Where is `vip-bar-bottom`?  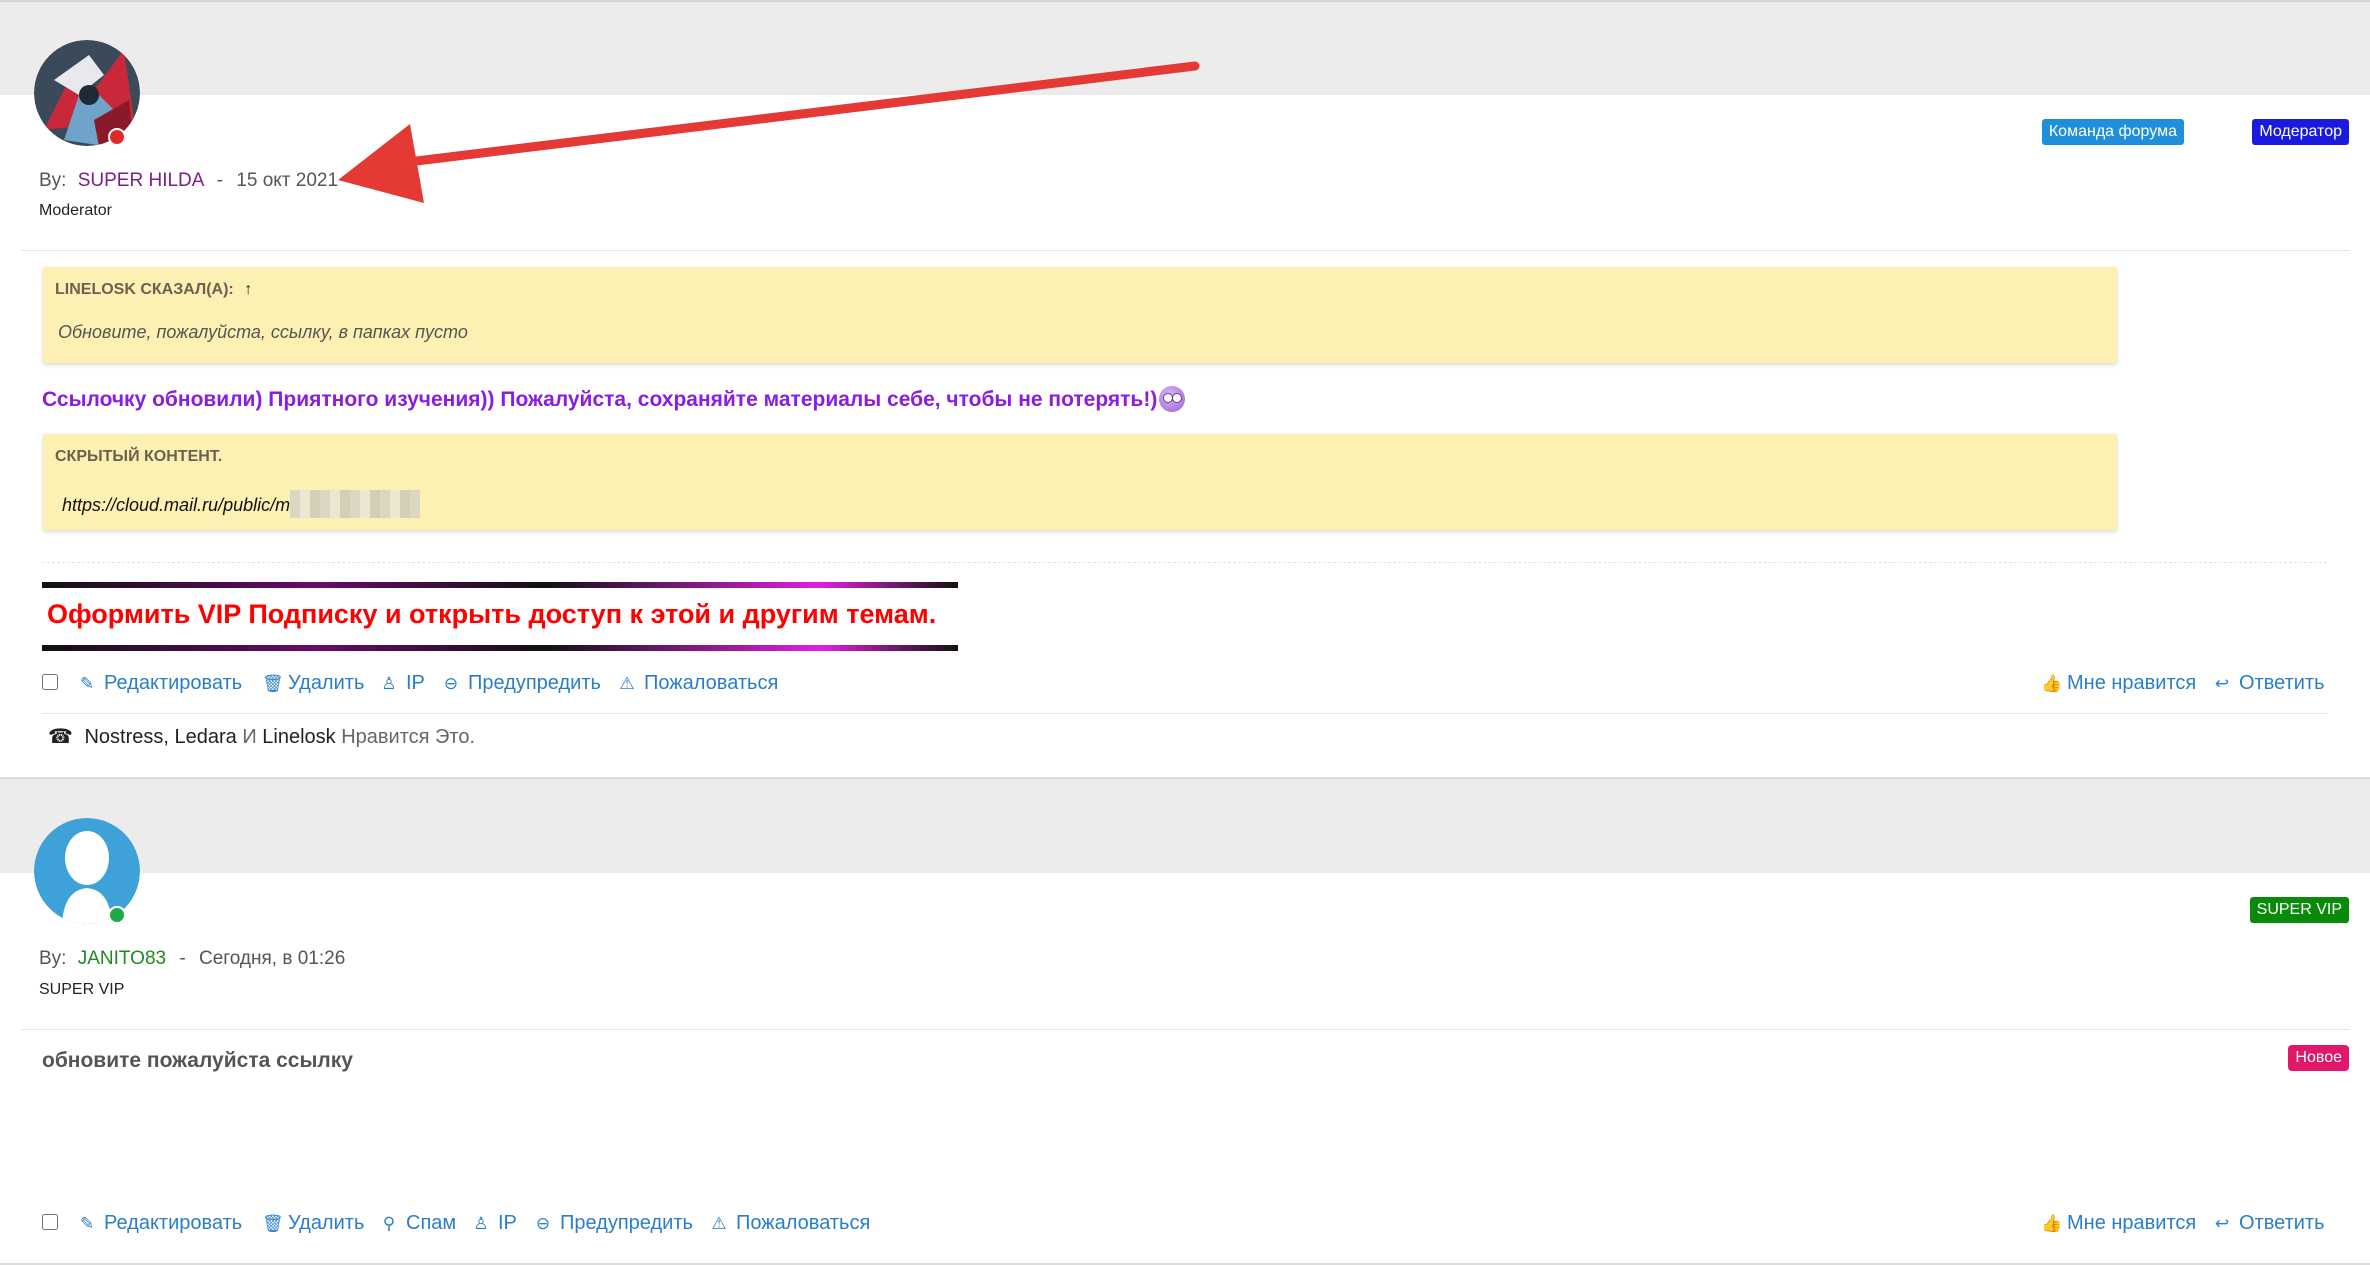 vip-bar-bottom is located at coordinates (500, 648).